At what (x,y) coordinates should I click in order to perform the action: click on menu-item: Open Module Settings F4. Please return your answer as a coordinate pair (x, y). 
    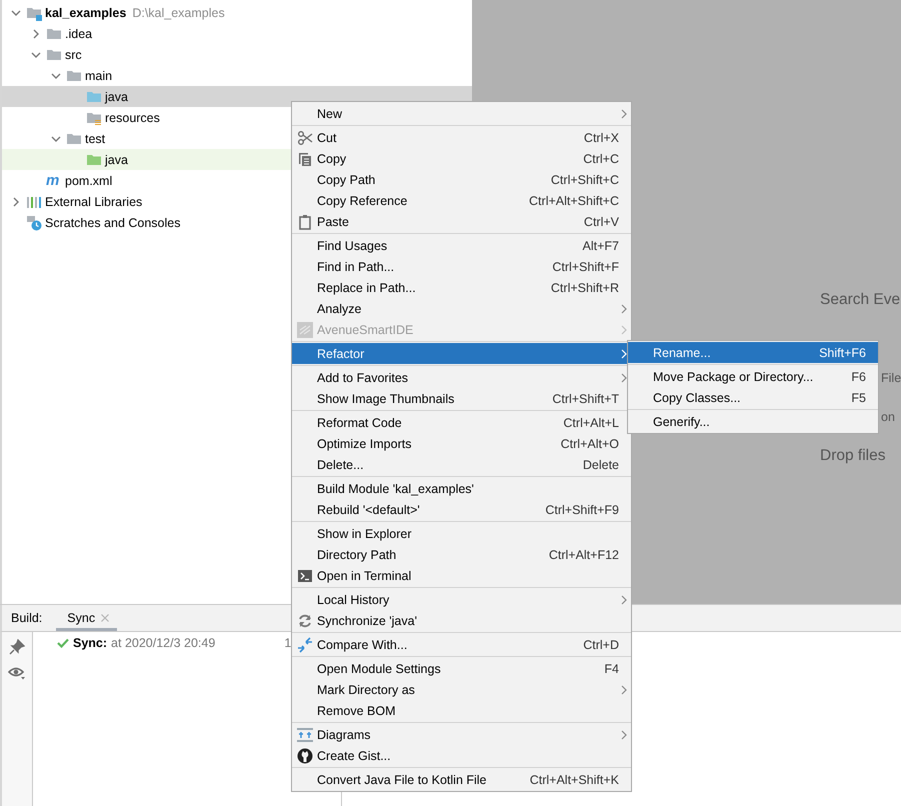
    Looking at the image, I should click on (461, 668).